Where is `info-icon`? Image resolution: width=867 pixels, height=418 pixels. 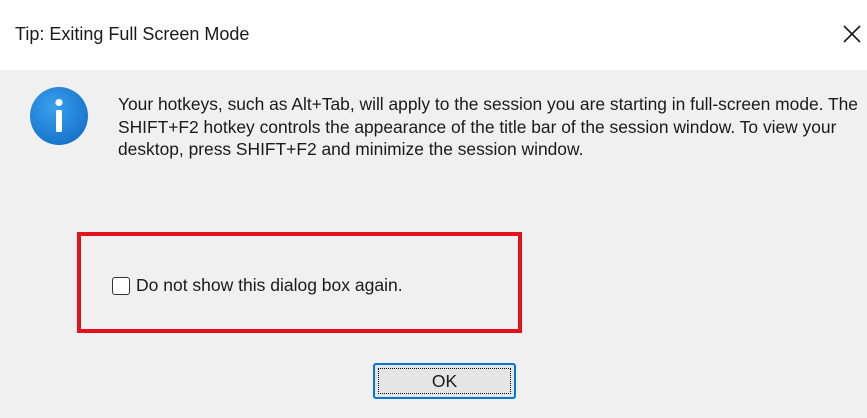 info-icon is located at coordinates (59, 116).